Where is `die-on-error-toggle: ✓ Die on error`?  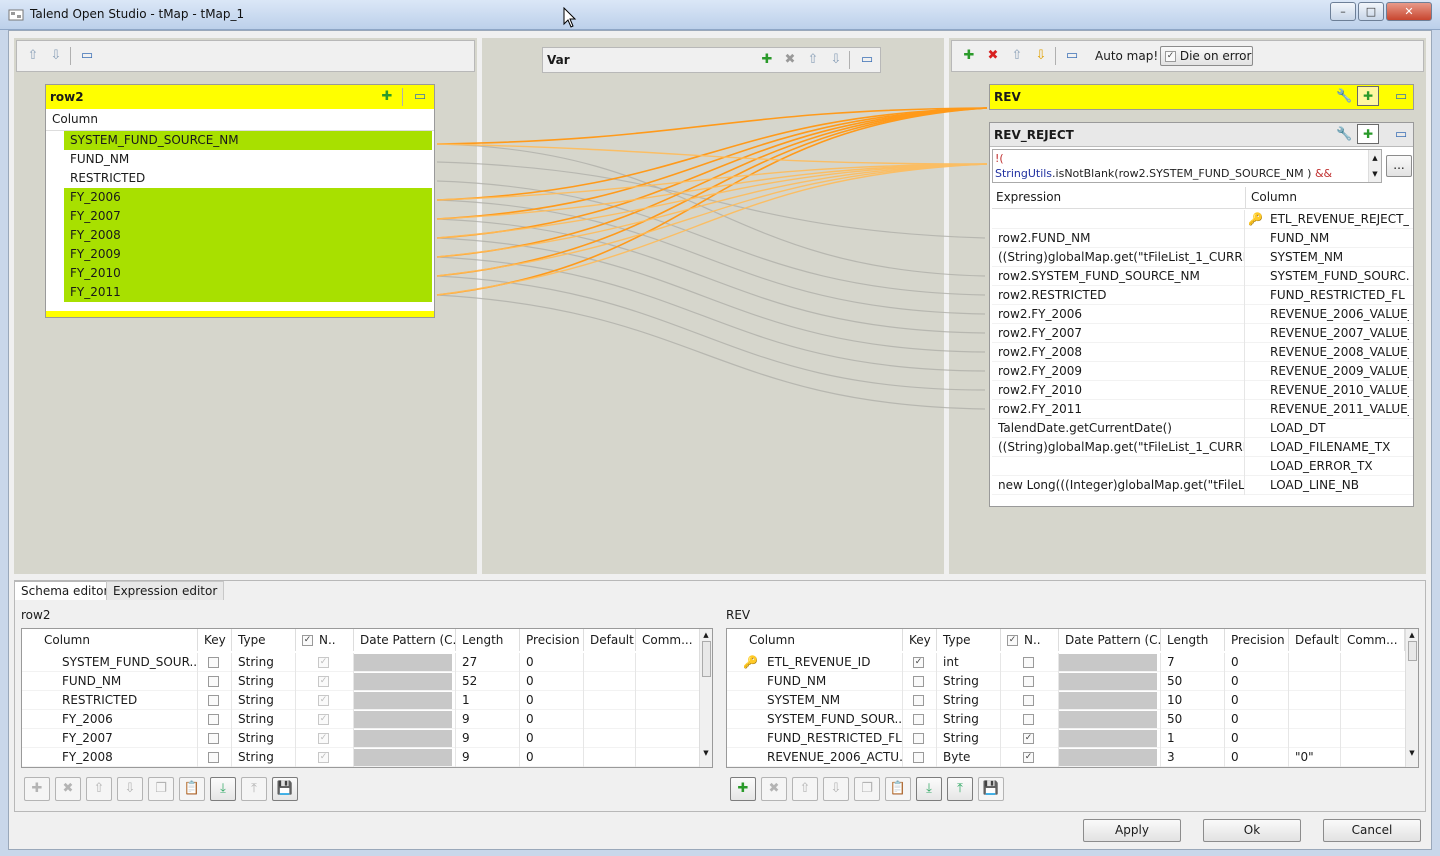 die-on-error-toggle: ✓ Die on error is located at coordinates (1206, 56).